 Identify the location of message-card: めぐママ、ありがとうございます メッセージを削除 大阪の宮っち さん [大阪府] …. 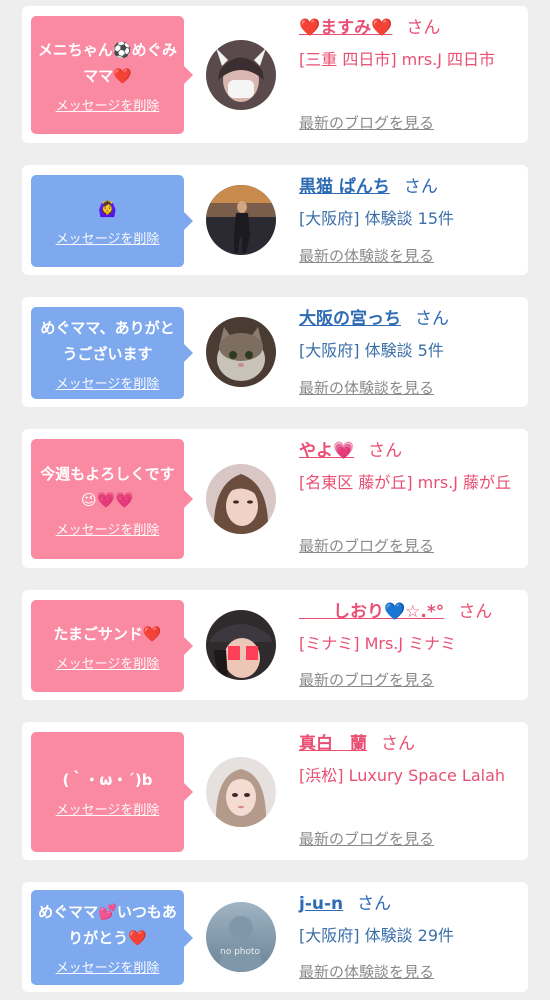
(275, 352).